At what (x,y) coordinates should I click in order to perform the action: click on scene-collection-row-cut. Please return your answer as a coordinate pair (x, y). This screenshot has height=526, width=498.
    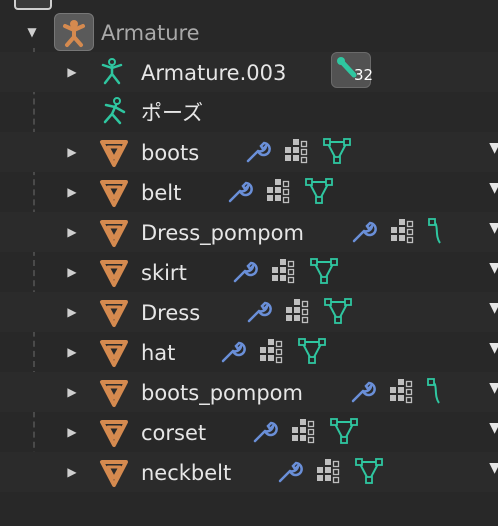
    Looking at the image, I should click on (249, 5).